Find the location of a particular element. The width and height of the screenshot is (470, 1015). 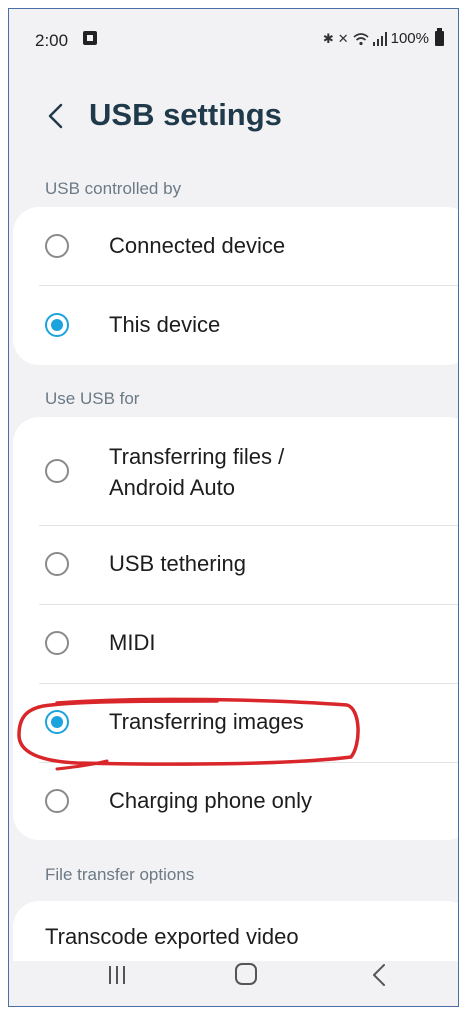

option-transferring-images: Transferring images is located at coordinates (235, 723).